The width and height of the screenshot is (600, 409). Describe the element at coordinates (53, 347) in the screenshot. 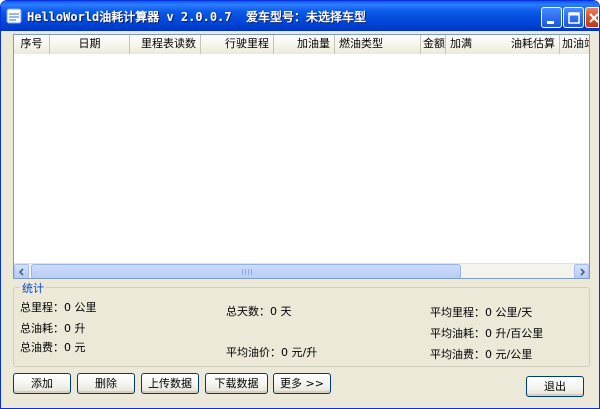

I see `total-cost: 总油费：0 元` at that location.